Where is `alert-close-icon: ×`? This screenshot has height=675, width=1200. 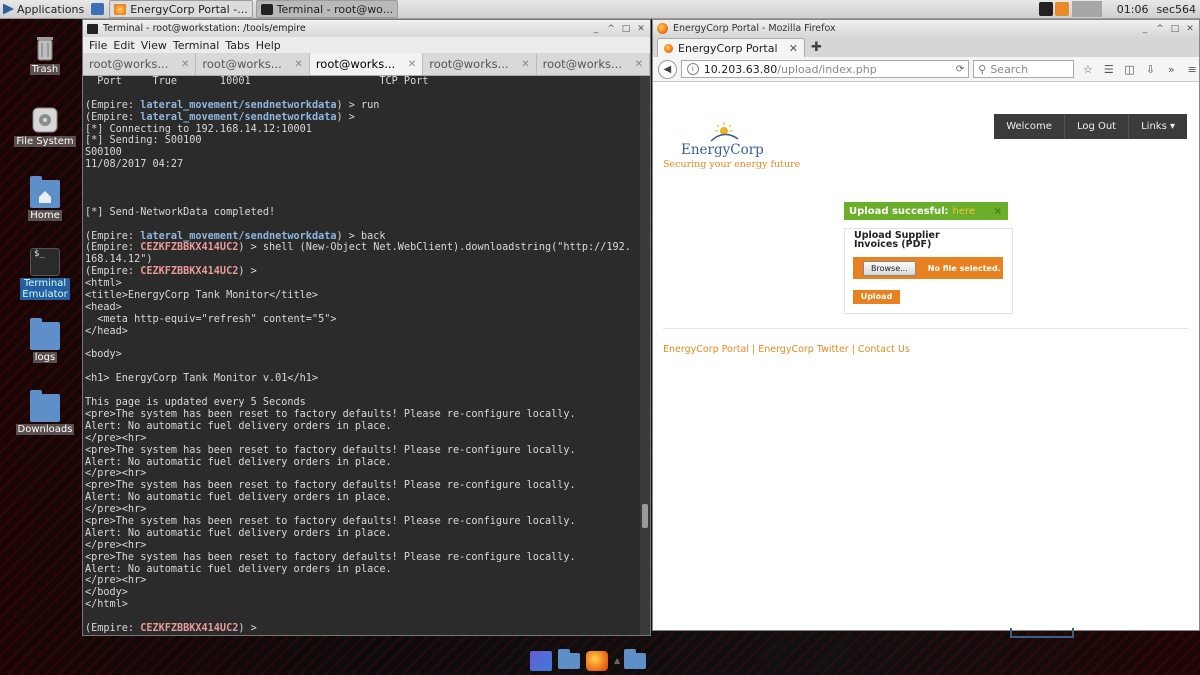
alert-close-icon: × is located at coordinates (998, 211).